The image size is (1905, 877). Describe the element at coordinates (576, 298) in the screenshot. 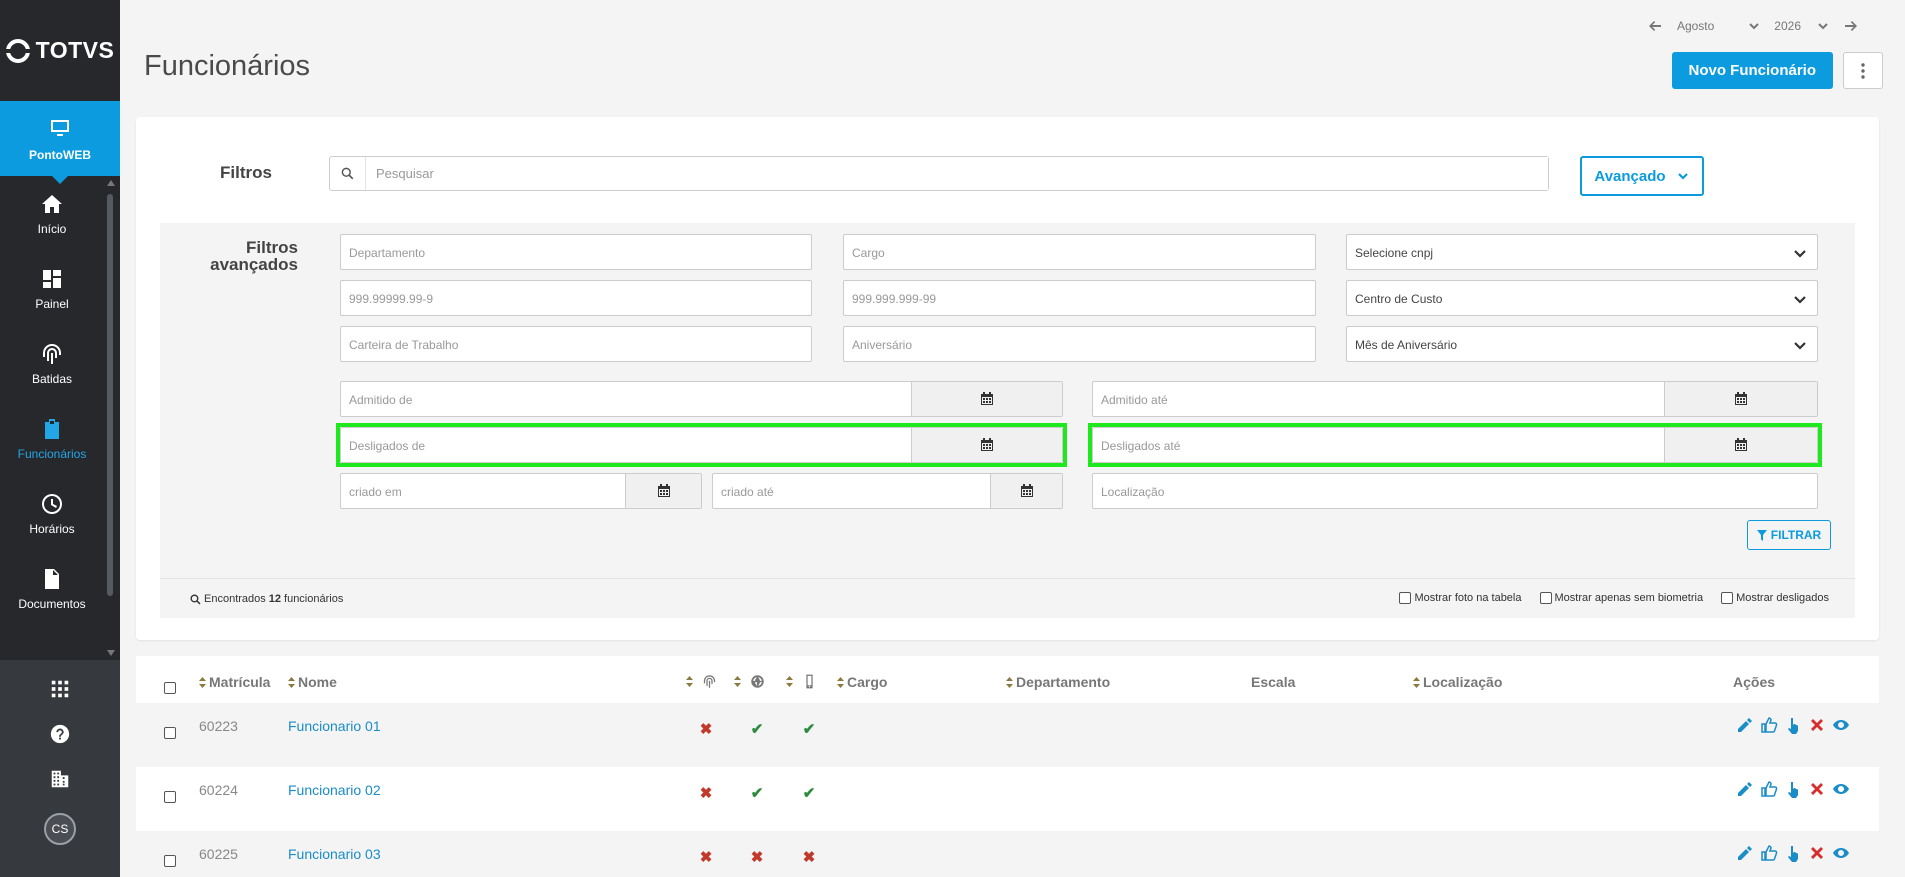

I see `pis-field: 999.99999.99-9` at that location.